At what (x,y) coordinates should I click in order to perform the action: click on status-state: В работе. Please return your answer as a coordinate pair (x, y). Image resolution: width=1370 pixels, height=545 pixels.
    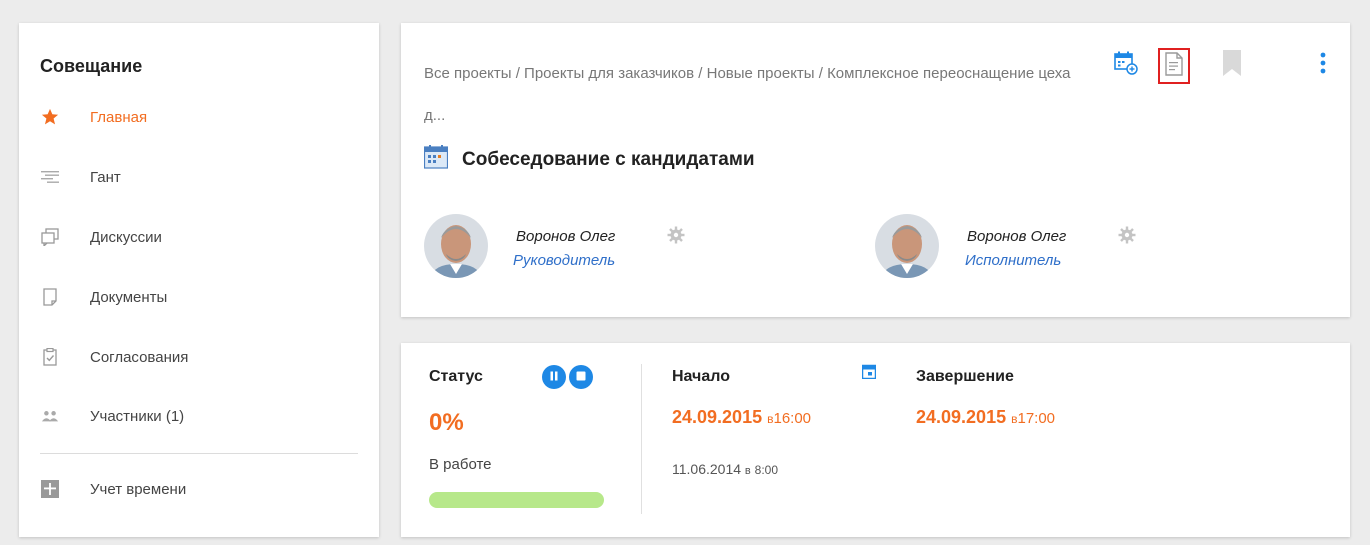
    Looking at the image, I should click on (460, 464).